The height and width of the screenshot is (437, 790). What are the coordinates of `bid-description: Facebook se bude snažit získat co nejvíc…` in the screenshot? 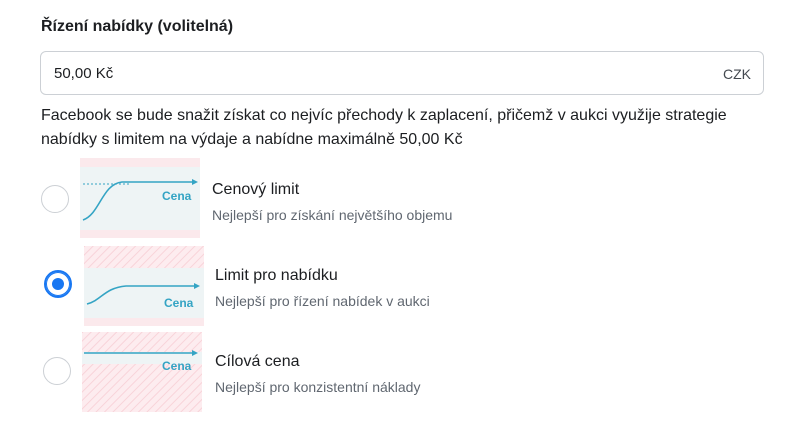 It's located at (384, 127).